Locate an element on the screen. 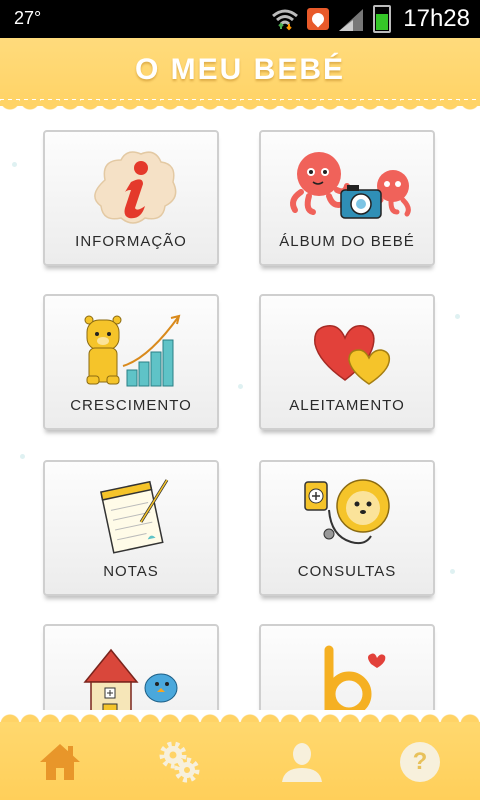 This screenshot has height=800, width=480. tile-label: CRESCIMENTO is located at coordinates (131, 405).